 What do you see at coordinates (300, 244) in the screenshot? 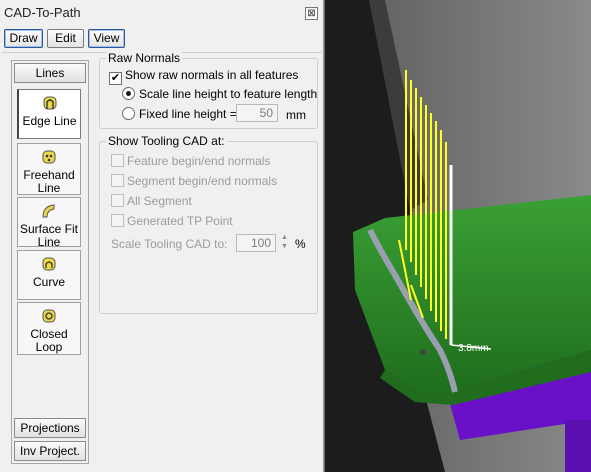
I see `scale-tooling-unit: %` at bounding box center [300, 244].